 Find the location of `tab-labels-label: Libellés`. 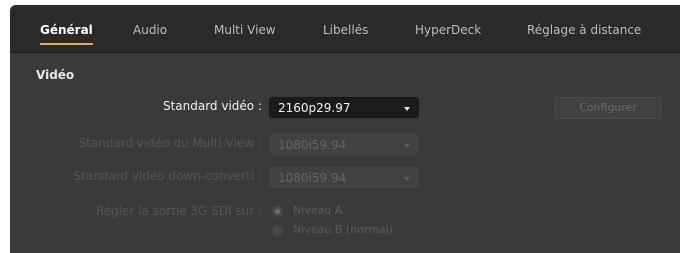

tab-labels-label: Libellés is located at coordinates (346, 30).